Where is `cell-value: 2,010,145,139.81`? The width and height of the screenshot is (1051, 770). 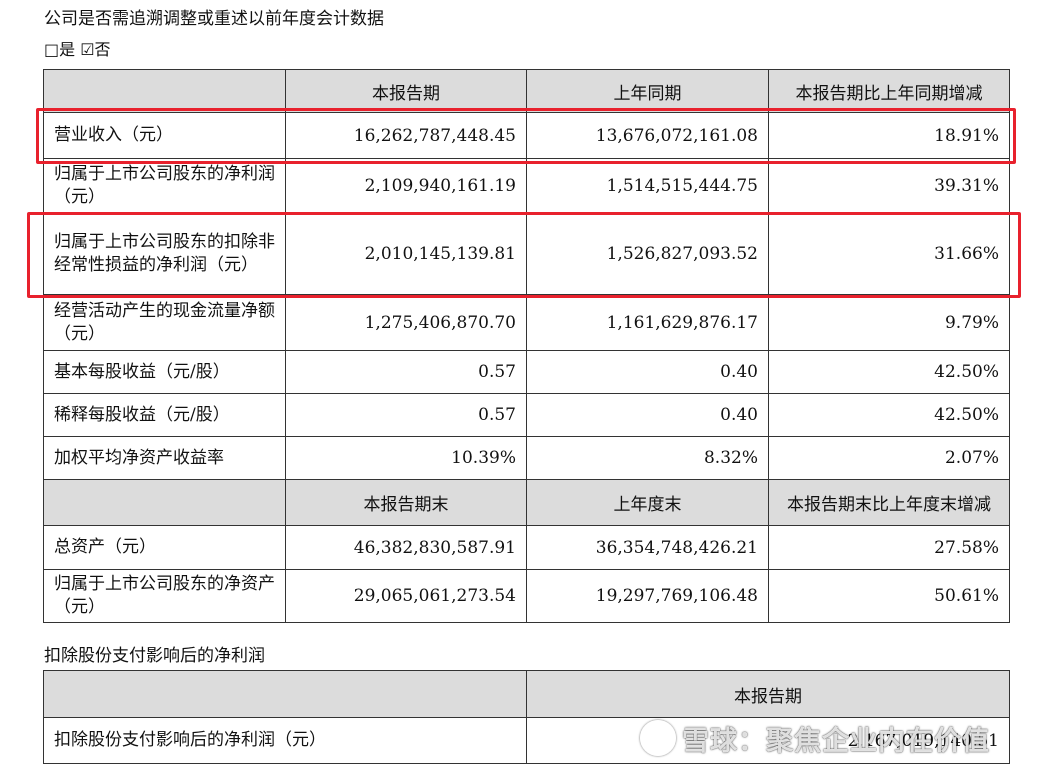 cell-value: 2,010,145,139.81 is located at coordinates (406, 253).